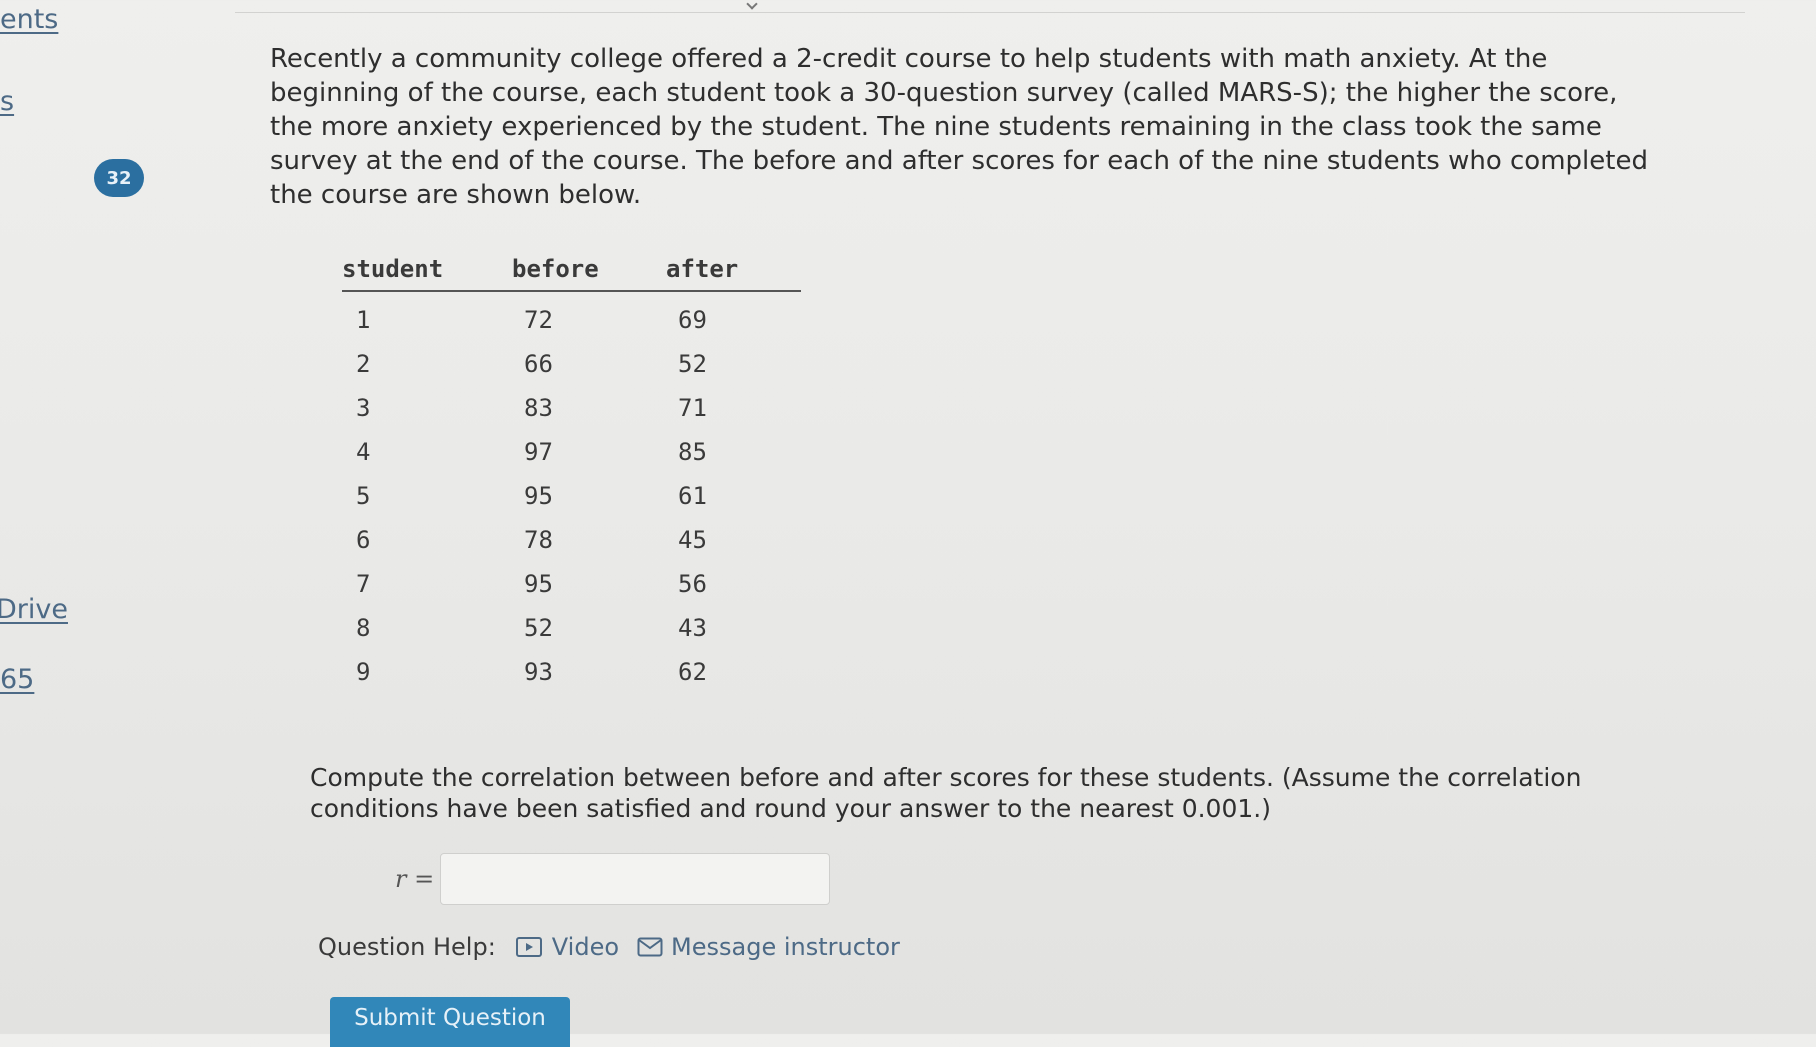 The height and width of the screenshot is (1047, 1816). Describe the element at coordinates (363, 408) in the screenshot. I see `cell-student: 3` at that location.